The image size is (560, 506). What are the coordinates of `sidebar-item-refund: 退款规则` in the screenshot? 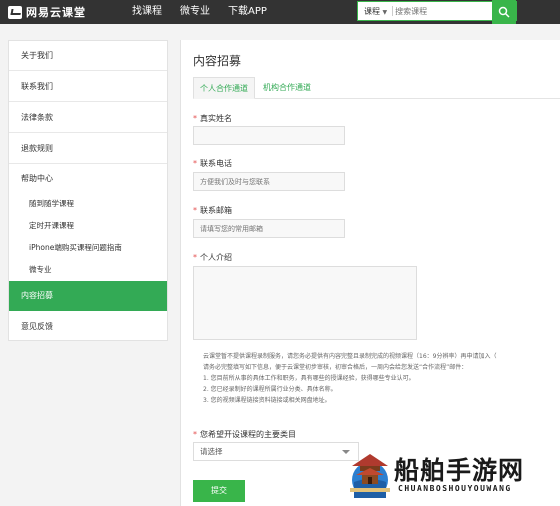 It's located at (88, 149).